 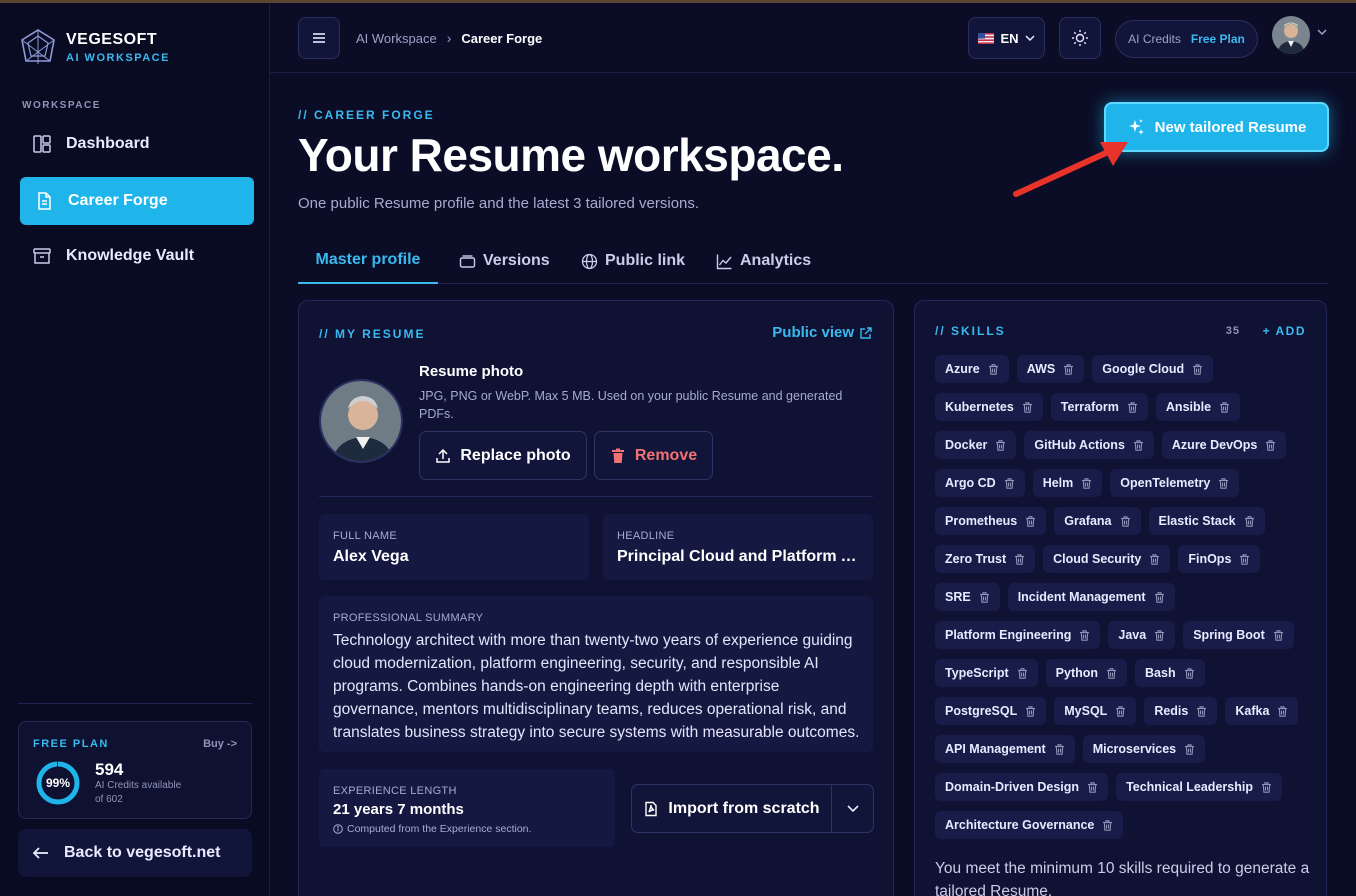 I want to click on tab-analytics: Analytics, so click(x=763, y=261).